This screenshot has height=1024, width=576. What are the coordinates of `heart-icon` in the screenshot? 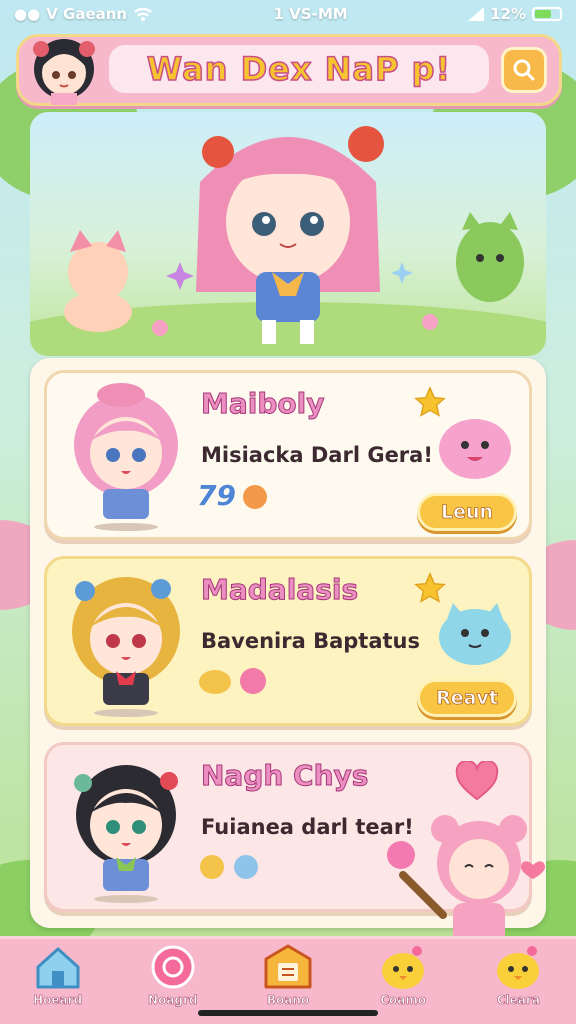 It's located at (477, 781).